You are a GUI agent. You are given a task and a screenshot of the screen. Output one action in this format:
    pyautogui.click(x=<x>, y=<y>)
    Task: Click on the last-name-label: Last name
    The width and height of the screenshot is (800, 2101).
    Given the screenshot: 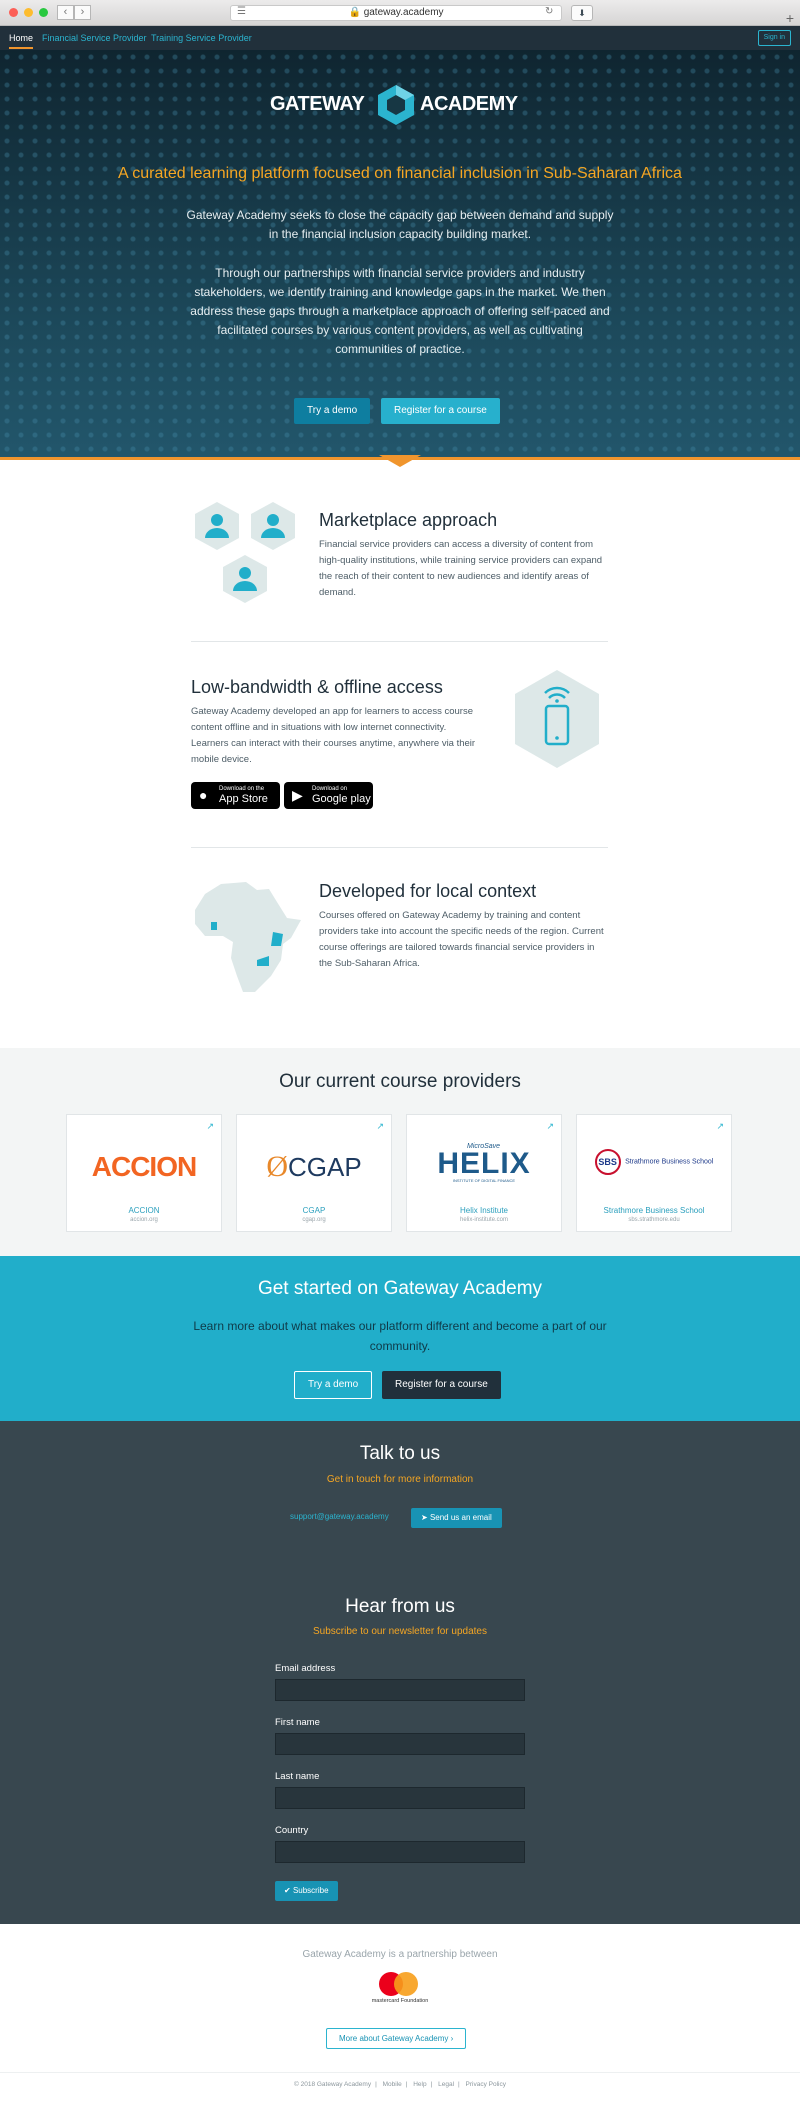 What is the action you would take?
    pyautogui.click(x=297, y=1776)
    